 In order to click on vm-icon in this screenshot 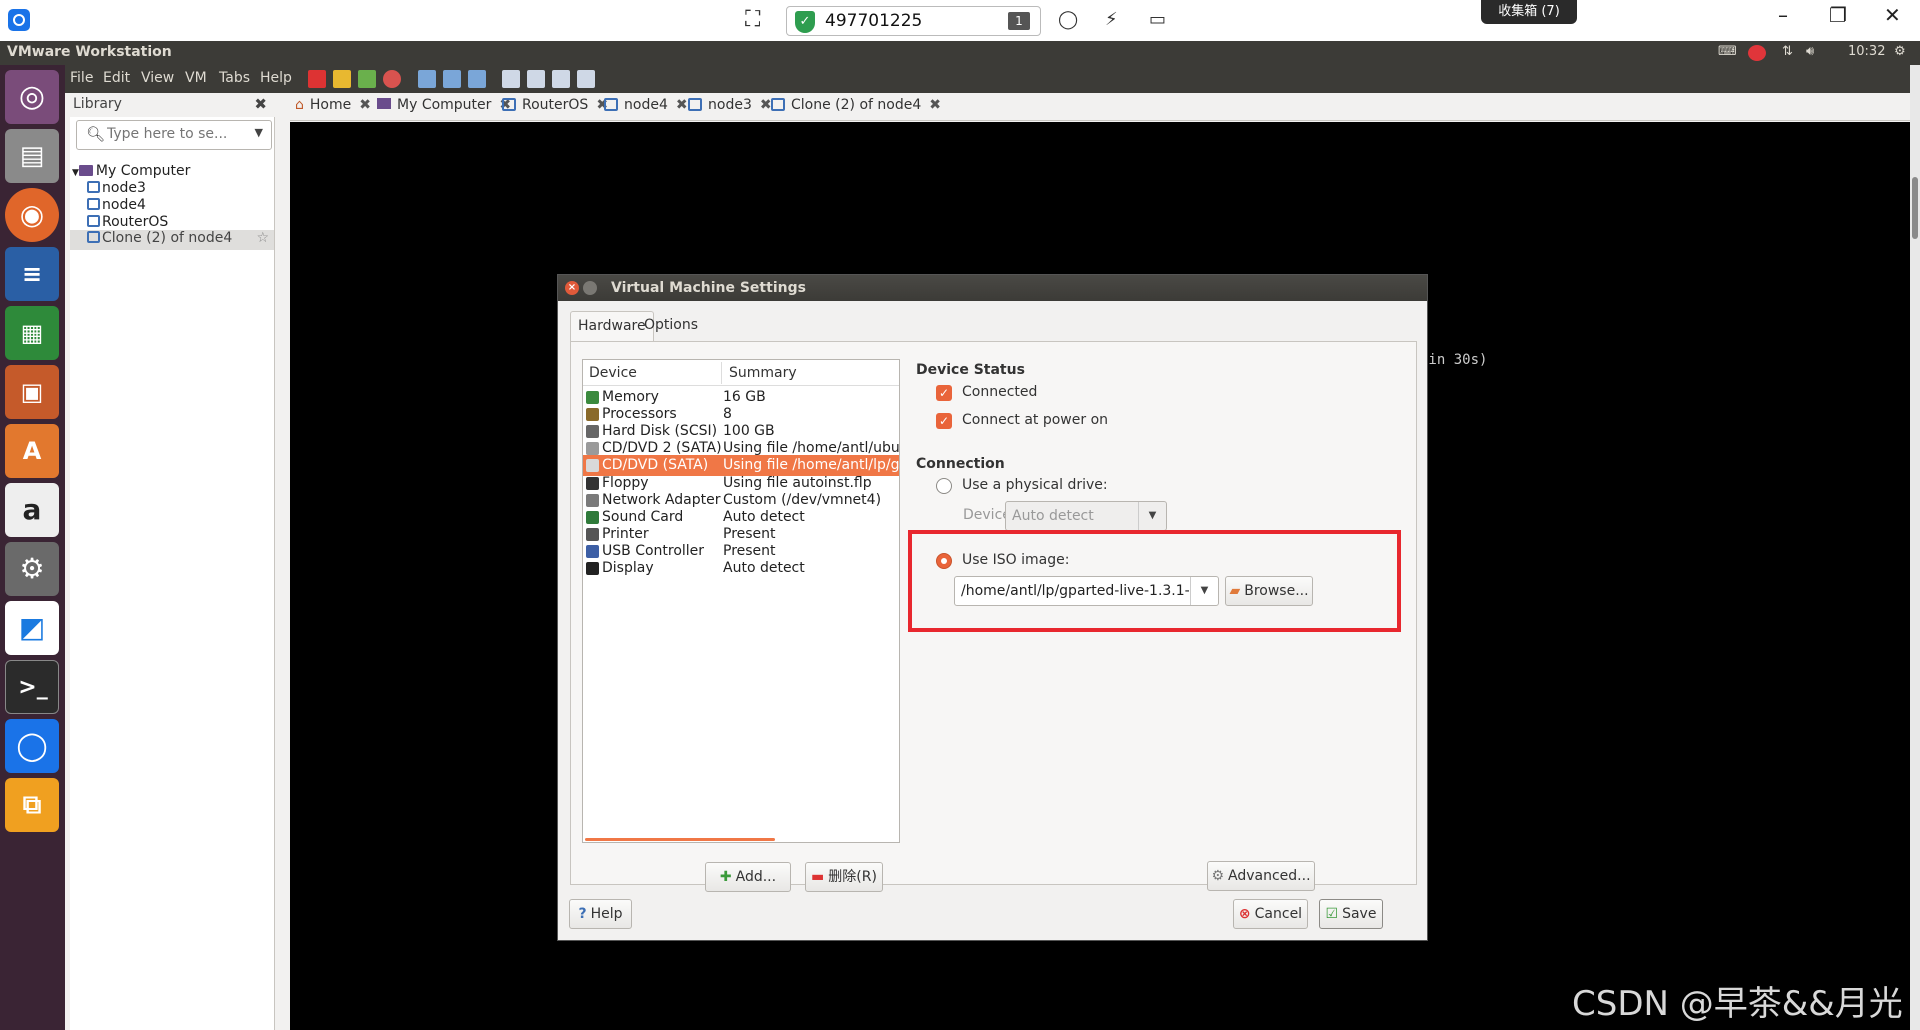, I will do `click(93, 204)`.